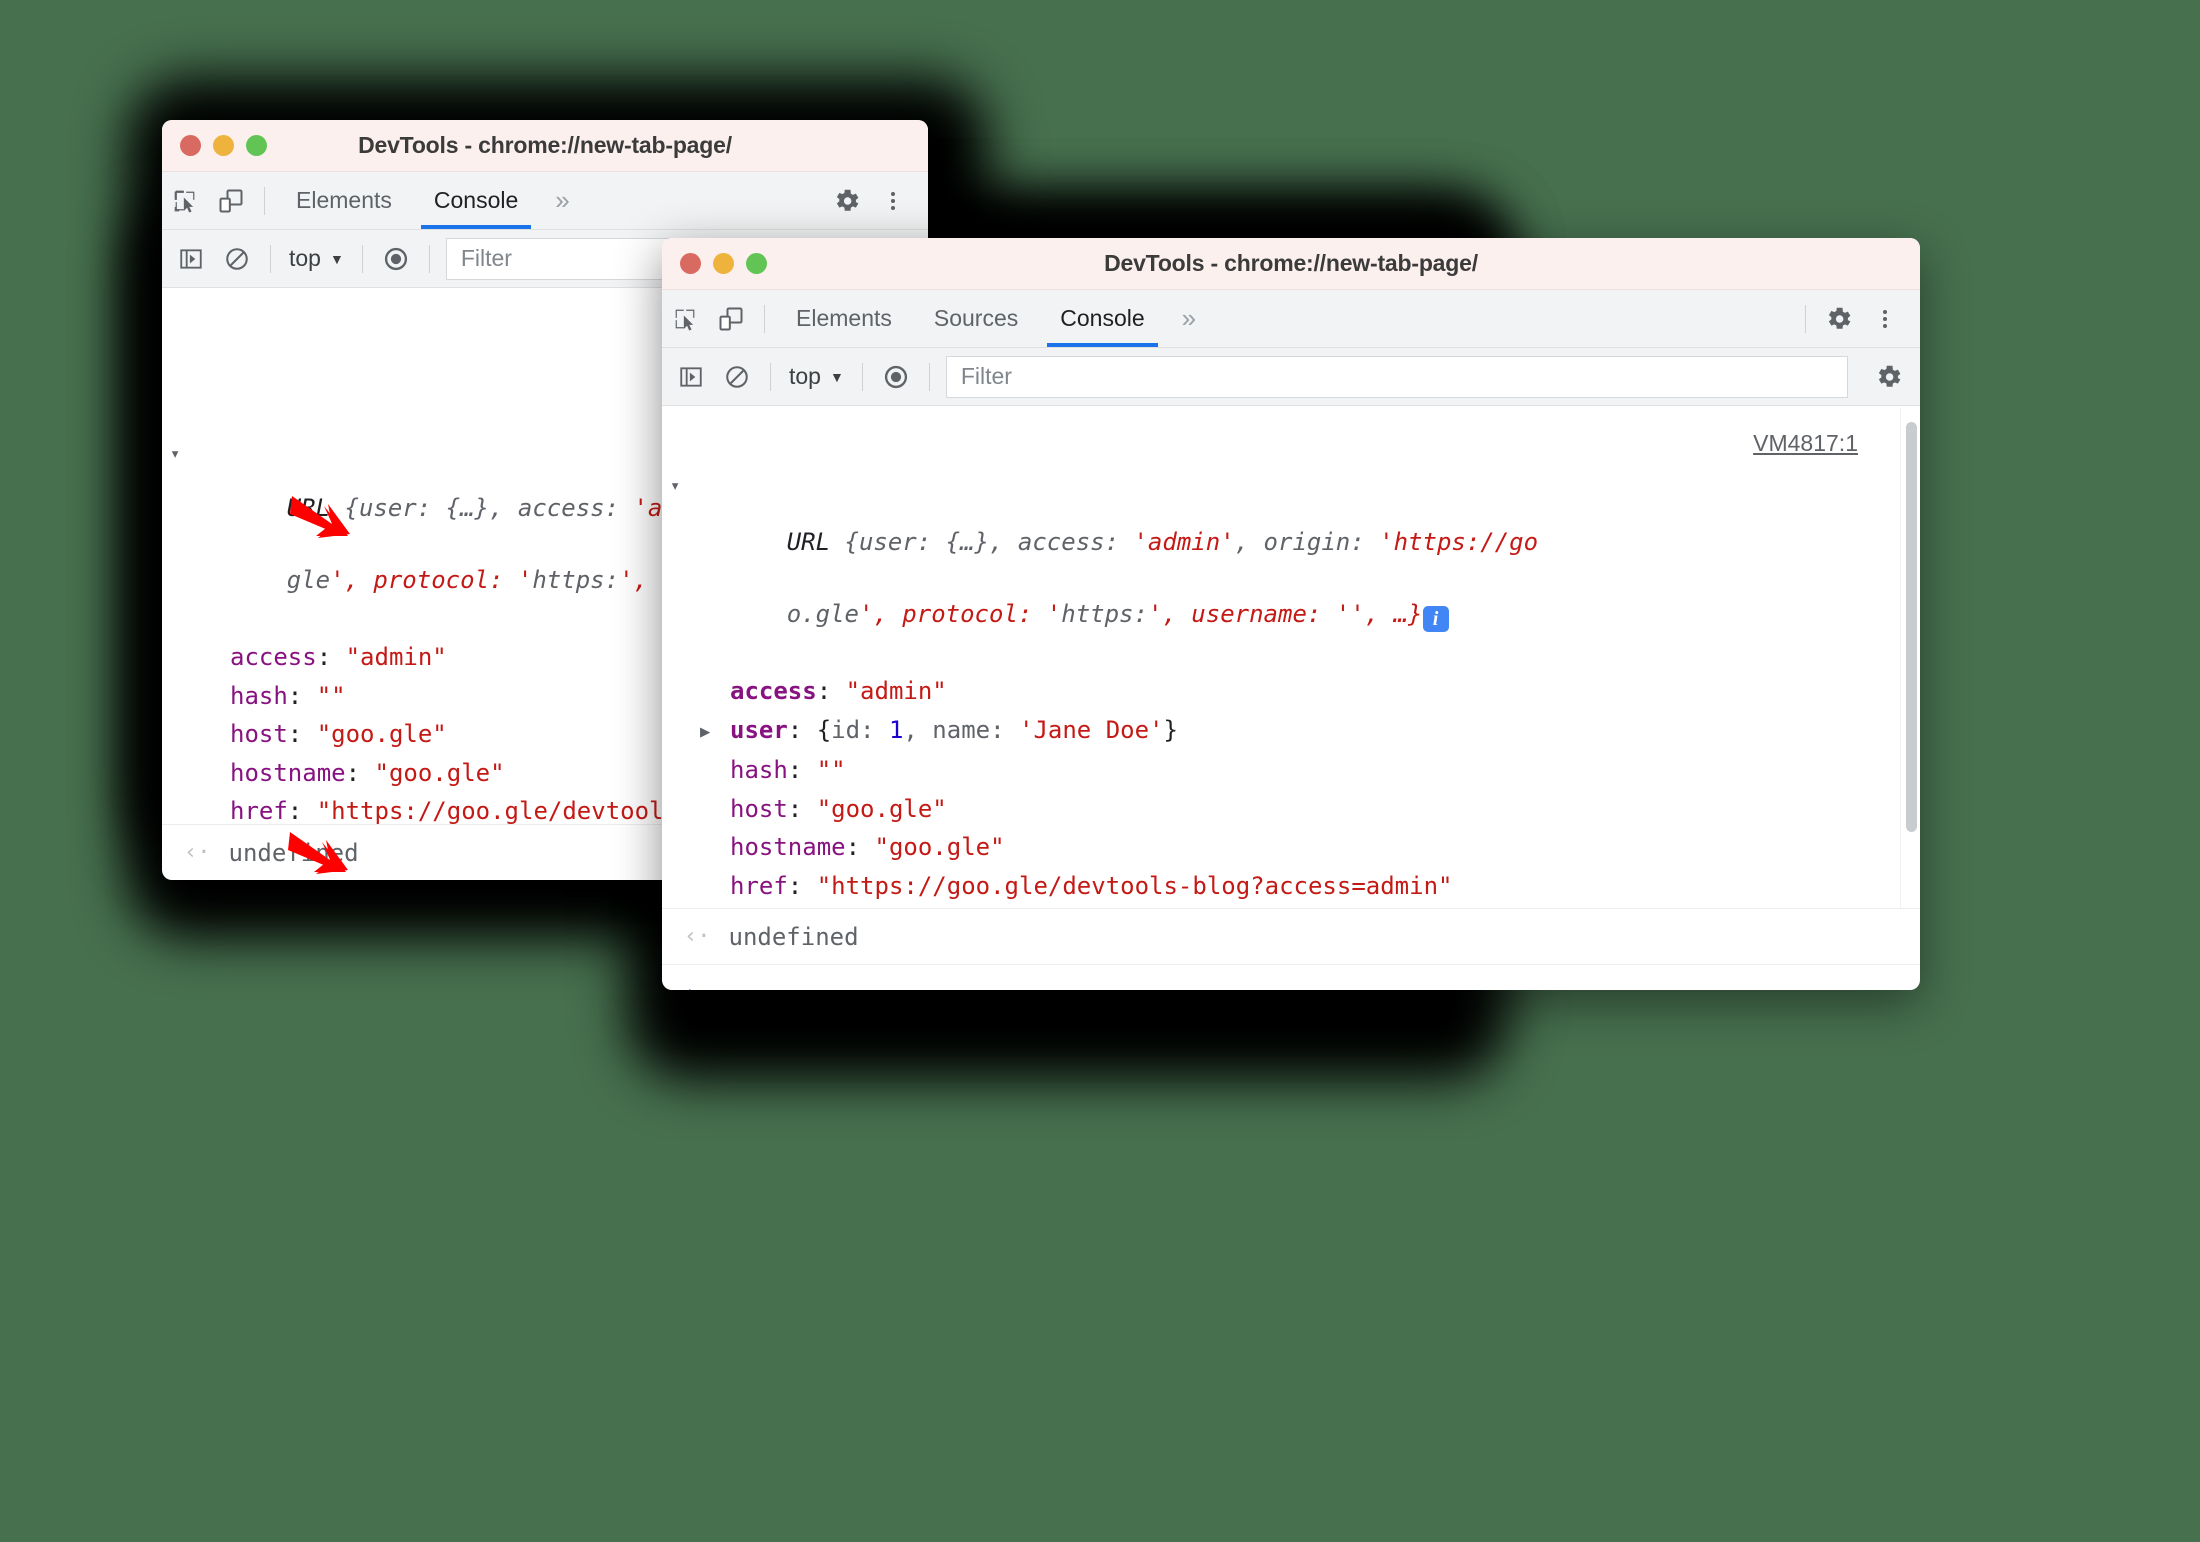 This screenshot has width=2200, height=1542. I want to click on front-titlebar: DevTools - chrome://new-tab-page/, so click(1291, 264).